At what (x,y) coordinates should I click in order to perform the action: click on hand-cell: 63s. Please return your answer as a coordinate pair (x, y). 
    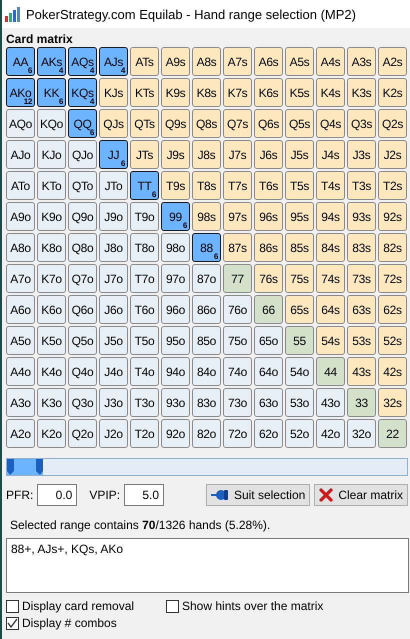
    Looking at the image, I should click on (361, 309).